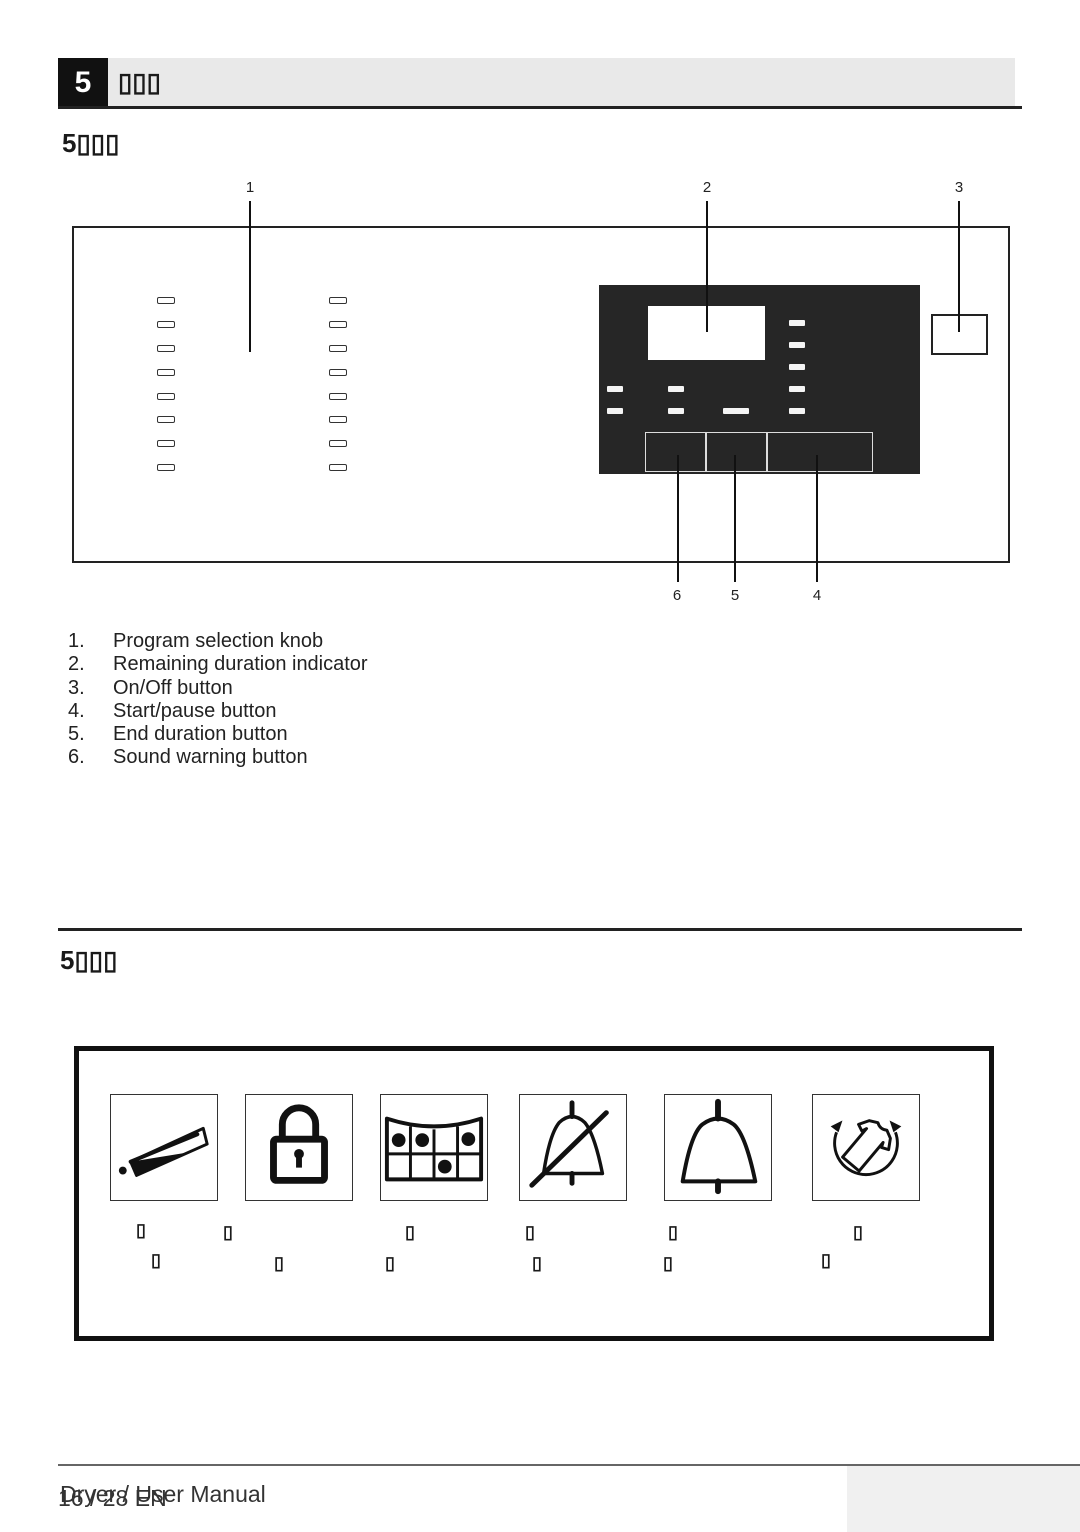 This screenshot has height=1532, width=1080. Describe the element at coordinates (540, 929) in the screenshot. I see `section-divider` at that location.